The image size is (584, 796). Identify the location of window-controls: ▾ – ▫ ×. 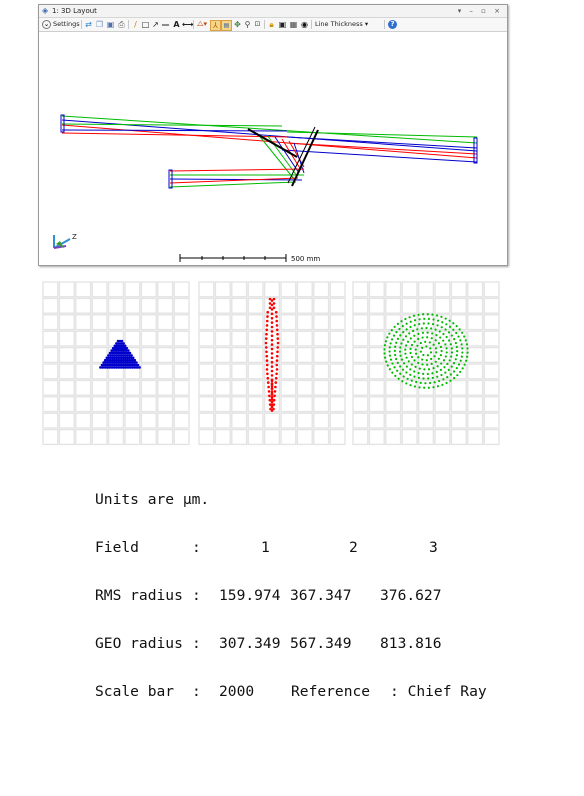
(480, 11).